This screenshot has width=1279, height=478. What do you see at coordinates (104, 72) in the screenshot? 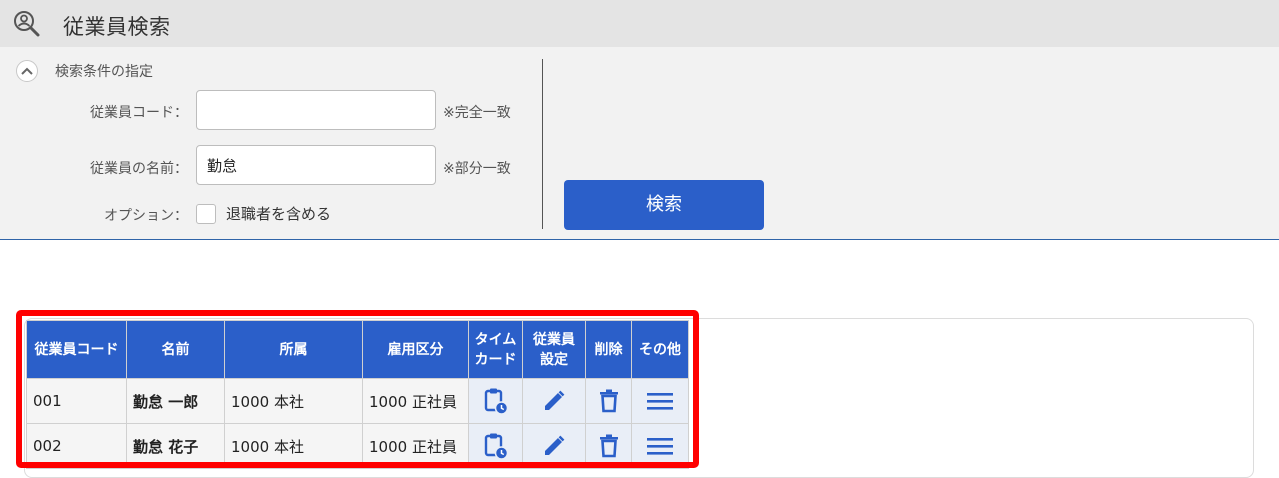
I see `search-conditions-title: 検索条件の指定` at bounding box center [104, 72].